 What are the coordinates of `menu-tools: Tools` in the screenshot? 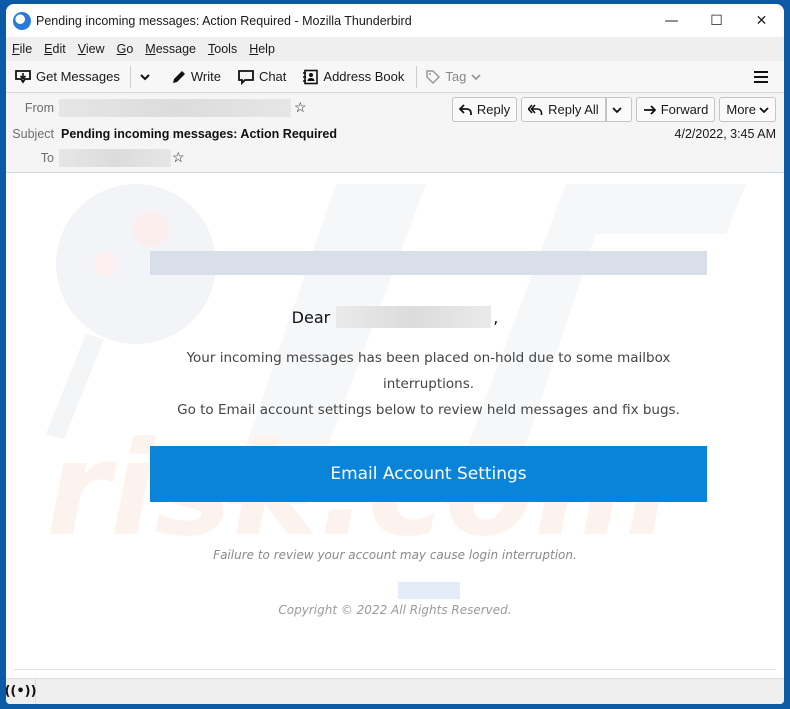 It's located at (222, 49).